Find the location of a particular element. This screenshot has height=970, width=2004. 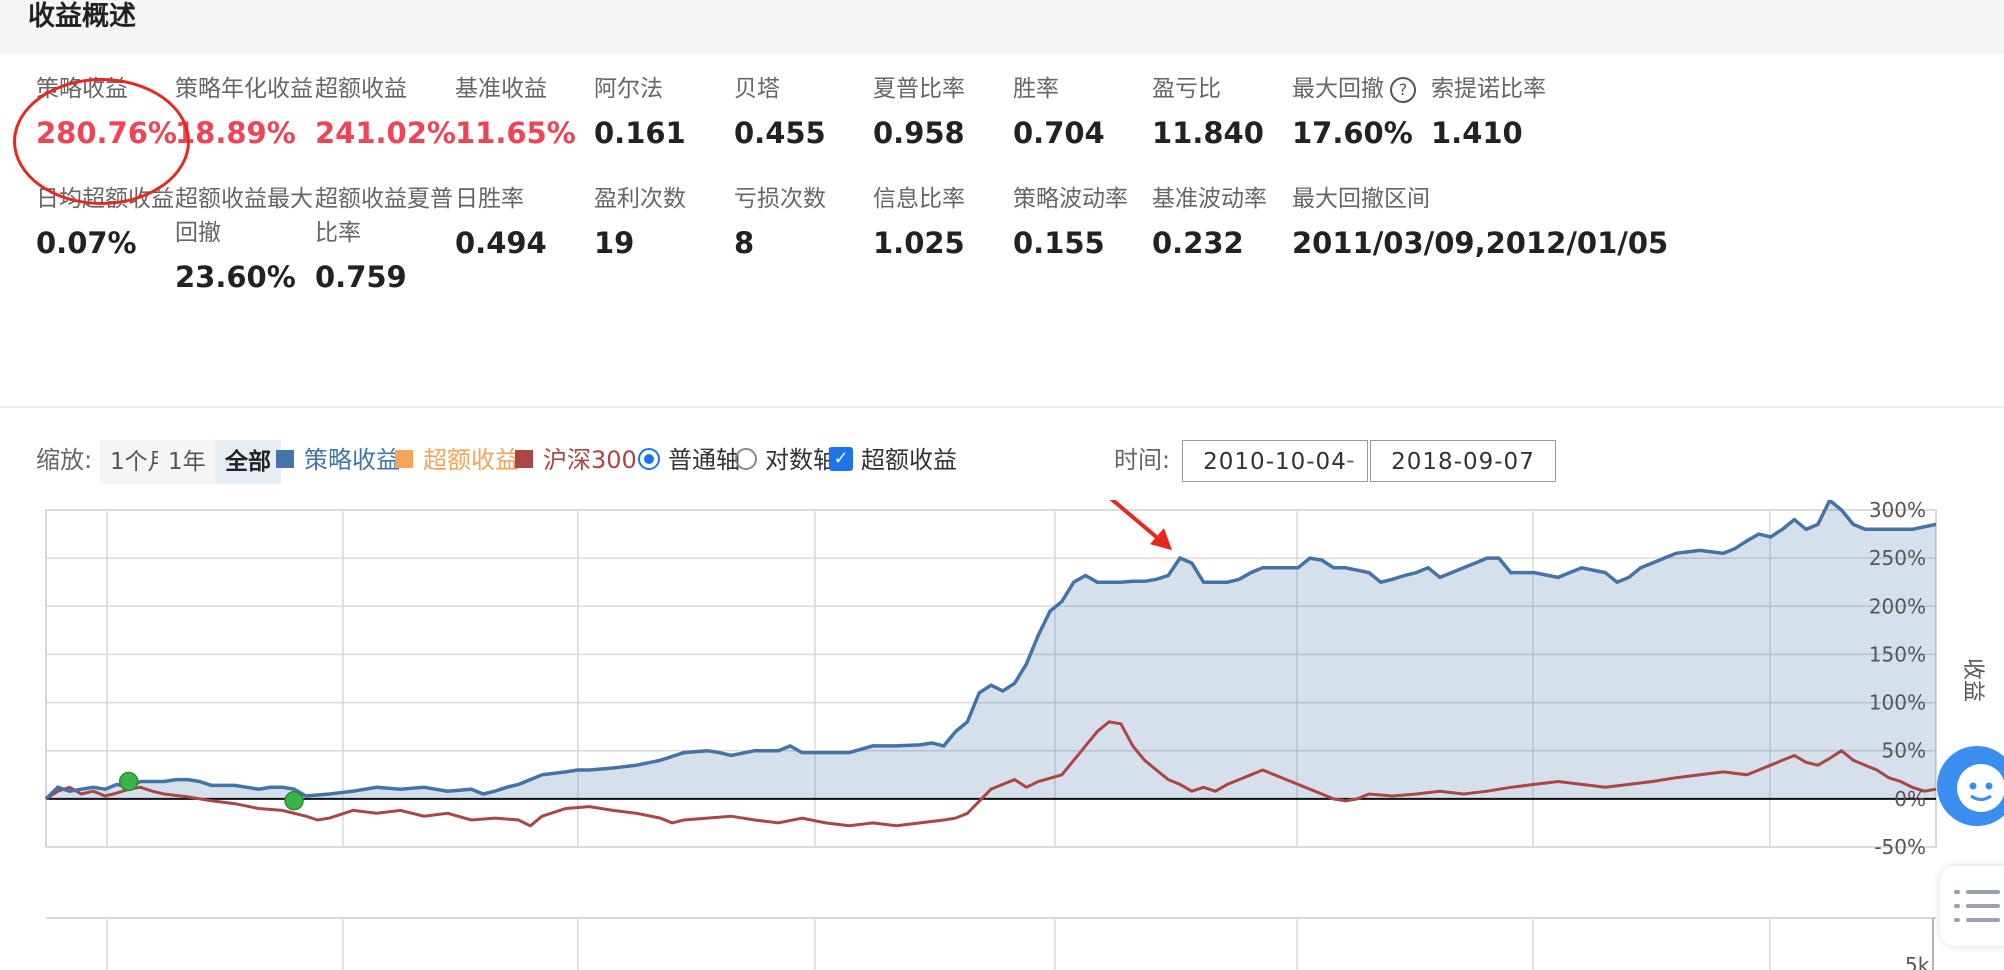

time-label: 时间: is located at coordinates (1142, 460).